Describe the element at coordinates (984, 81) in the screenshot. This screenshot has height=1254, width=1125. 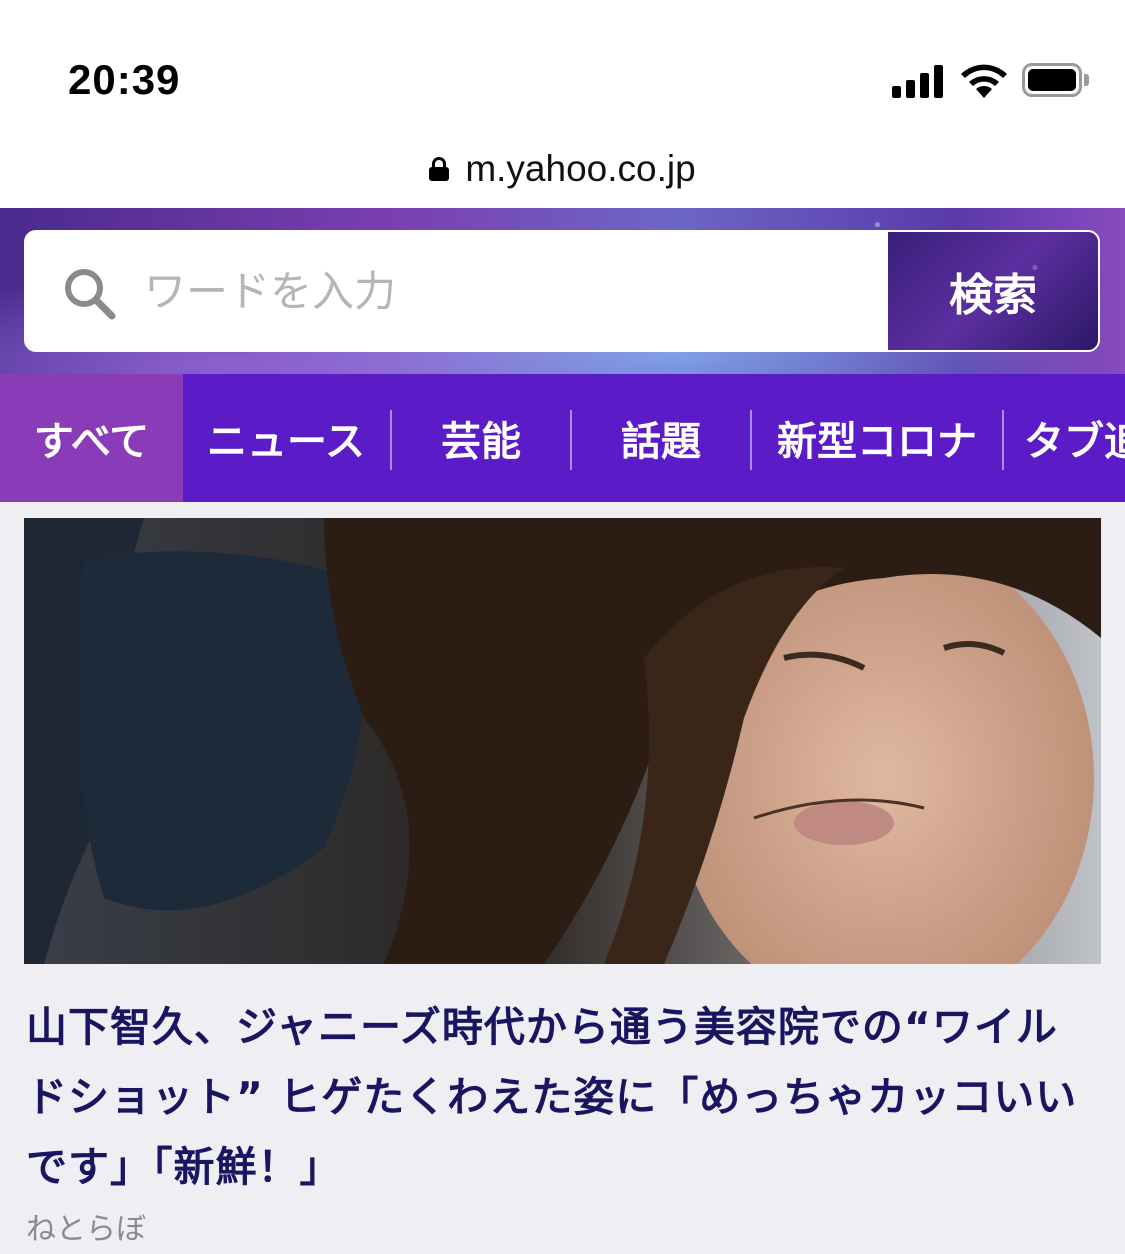
I see `wifi-icon` at that location.